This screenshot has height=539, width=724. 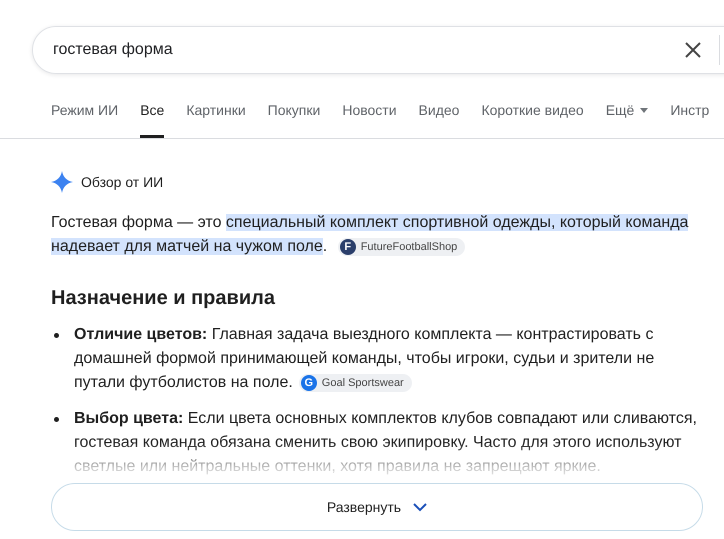 What do you see at coordinates (365, 359) in the screenshot?
I see `bullet-text: Отличие цветов: Главная задача выездного комплекта — контрастировать с домашней формой принимающей команды, чтобы игроки, судьи и зрители не путали футболистов на поле. G Goal Sportswear` at bounding box center [365, 359].